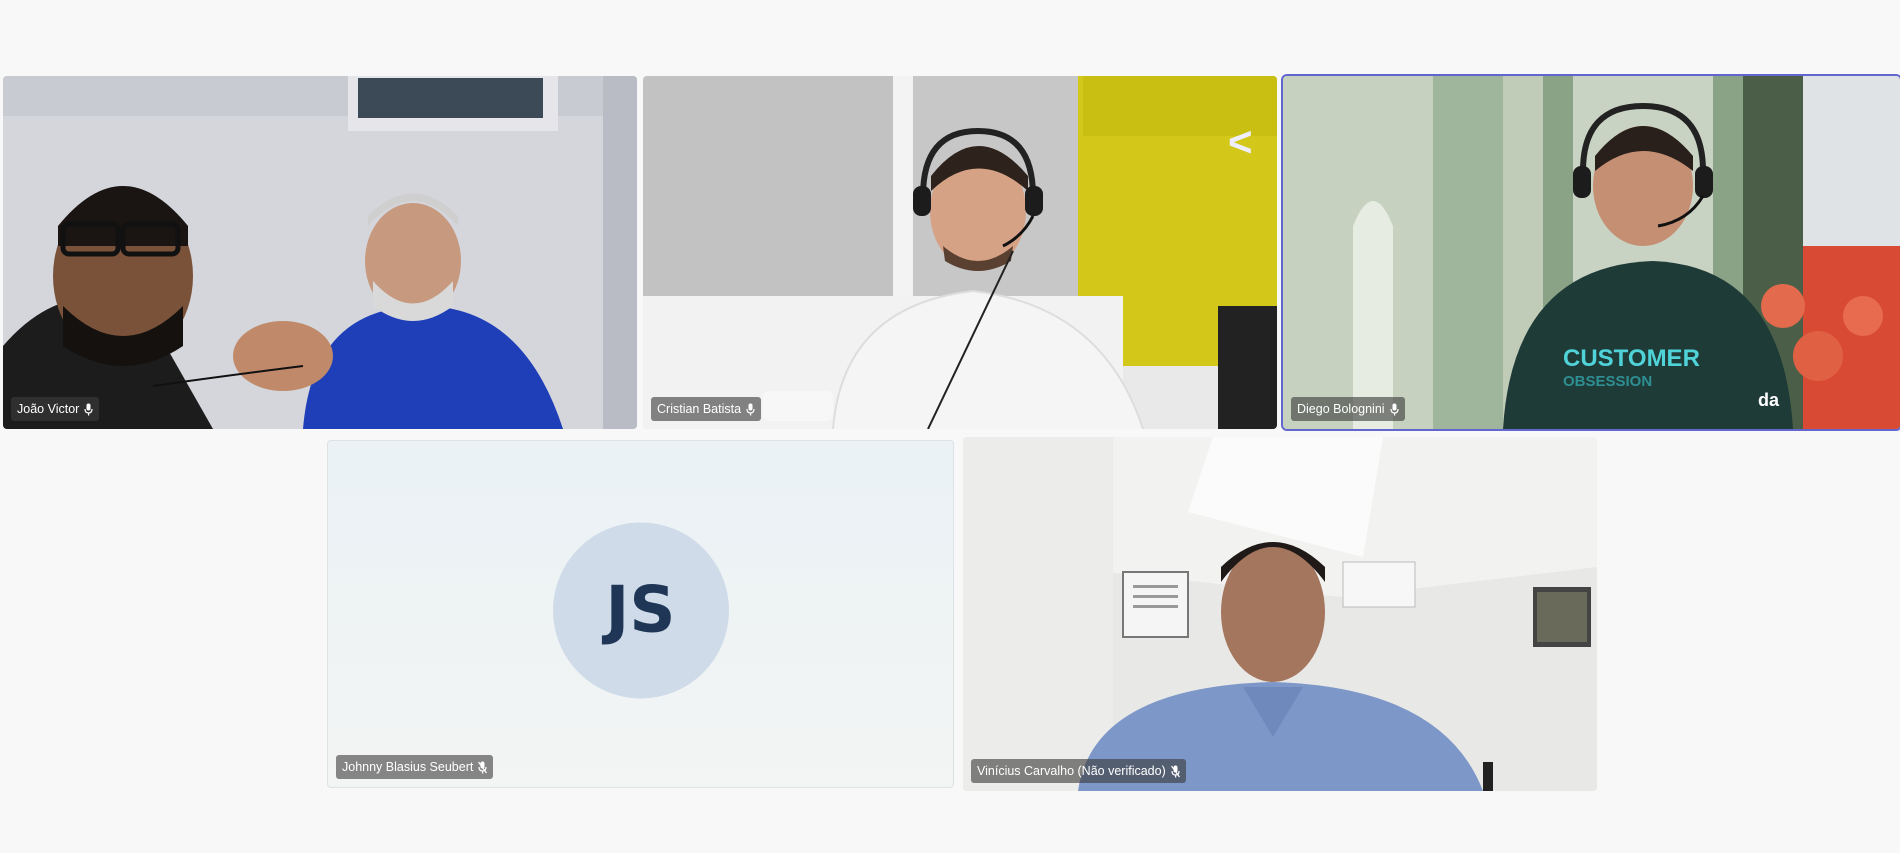  I want to click on participant-name-tag: João Victor, so click(55, 409).